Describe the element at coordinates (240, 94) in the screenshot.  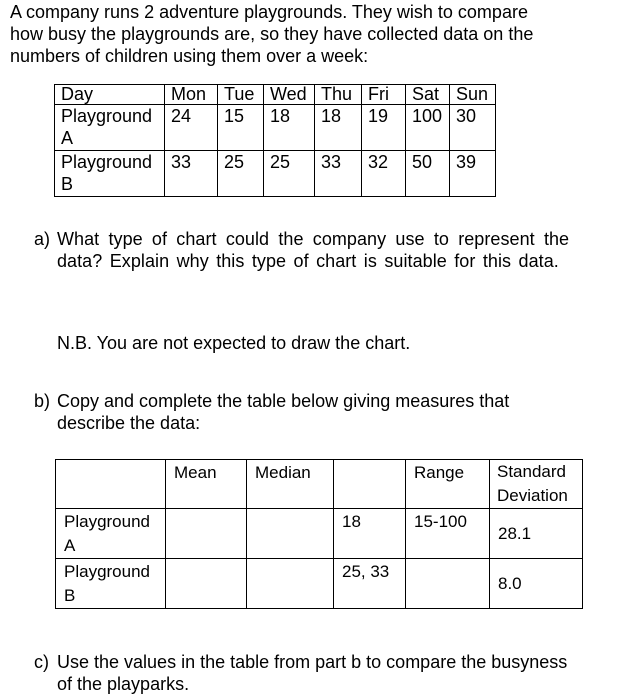
I see `header-day: Tue` at that location.